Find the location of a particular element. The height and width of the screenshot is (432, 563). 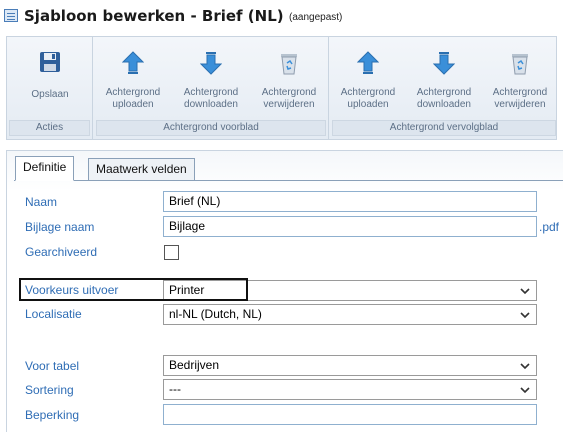

download-background-next-button: Achtergrond downloaden is located at coordinates (444, 79).